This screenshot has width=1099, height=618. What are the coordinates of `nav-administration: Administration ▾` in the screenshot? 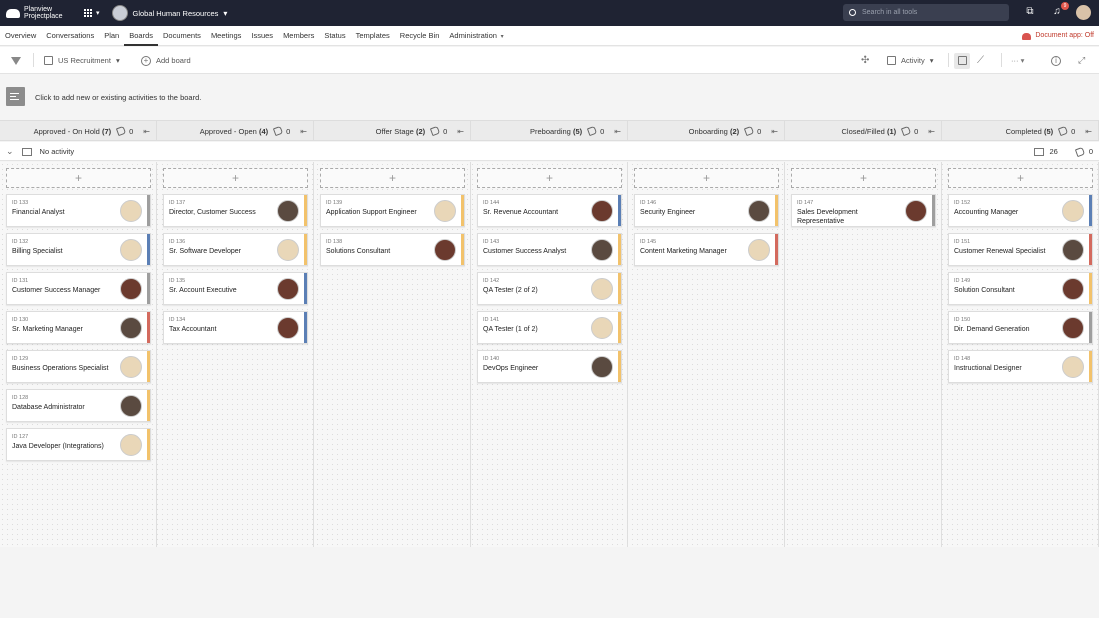 It's located at (476, 36).